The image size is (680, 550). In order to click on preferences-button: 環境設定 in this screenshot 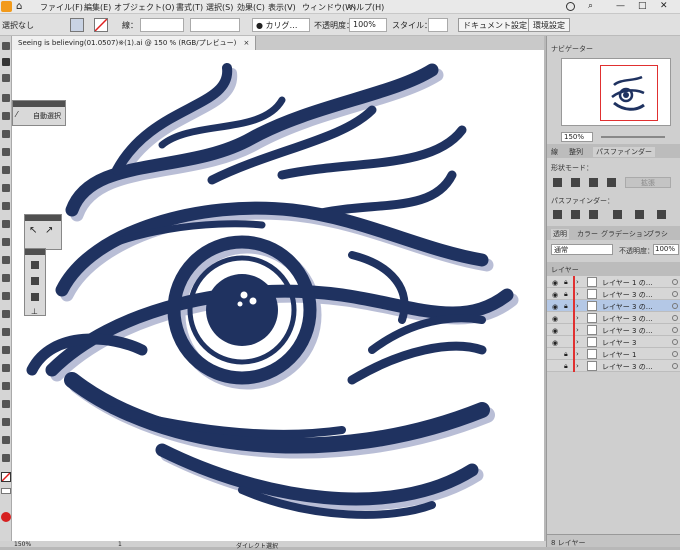, I will do `click(549, 25)`.